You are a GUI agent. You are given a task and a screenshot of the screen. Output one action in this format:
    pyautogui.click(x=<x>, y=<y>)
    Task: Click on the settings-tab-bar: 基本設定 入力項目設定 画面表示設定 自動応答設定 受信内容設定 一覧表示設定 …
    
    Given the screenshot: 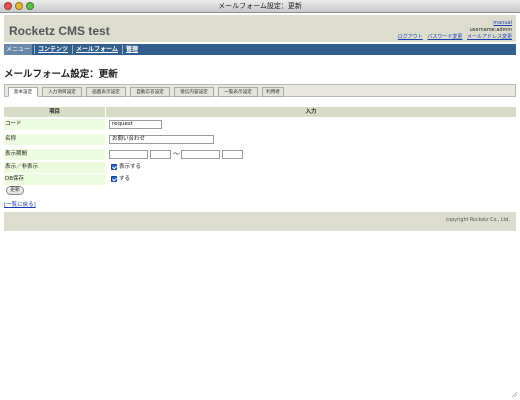 What is the action you would take?
    pyautogui.click(x=260, y=90)
    